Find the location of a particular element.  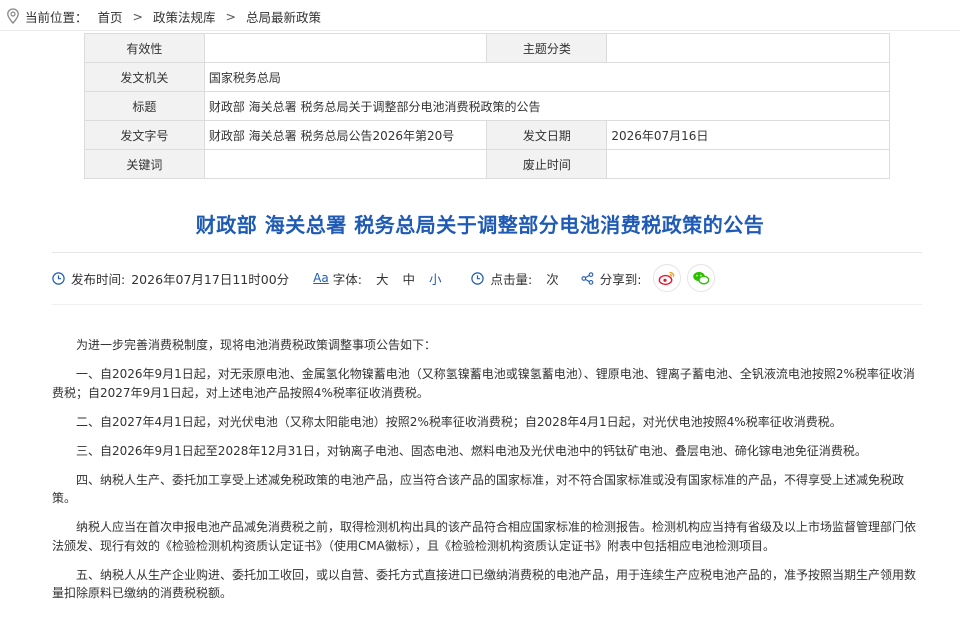

click-count-label: 点击量: is located at coordinates (511, 279).